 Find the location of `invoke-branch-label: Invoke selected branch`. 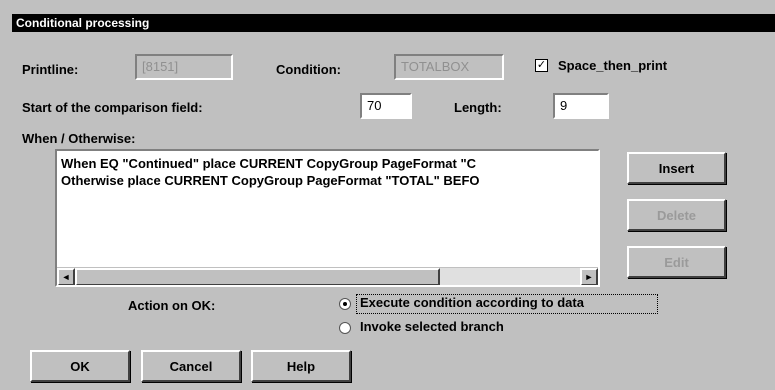

invoke-branch-label: Invoke selected branch is located at coordinates (432, 326).